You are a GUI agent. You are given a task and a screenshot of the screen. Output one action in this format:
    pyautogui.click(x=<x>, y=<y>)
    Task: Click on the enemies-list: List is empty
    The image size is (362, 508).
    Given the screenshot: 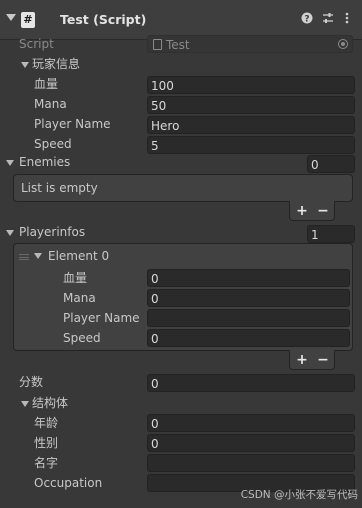 What is the action you would take?
    pyautogui.click(x=183, y=188)
    